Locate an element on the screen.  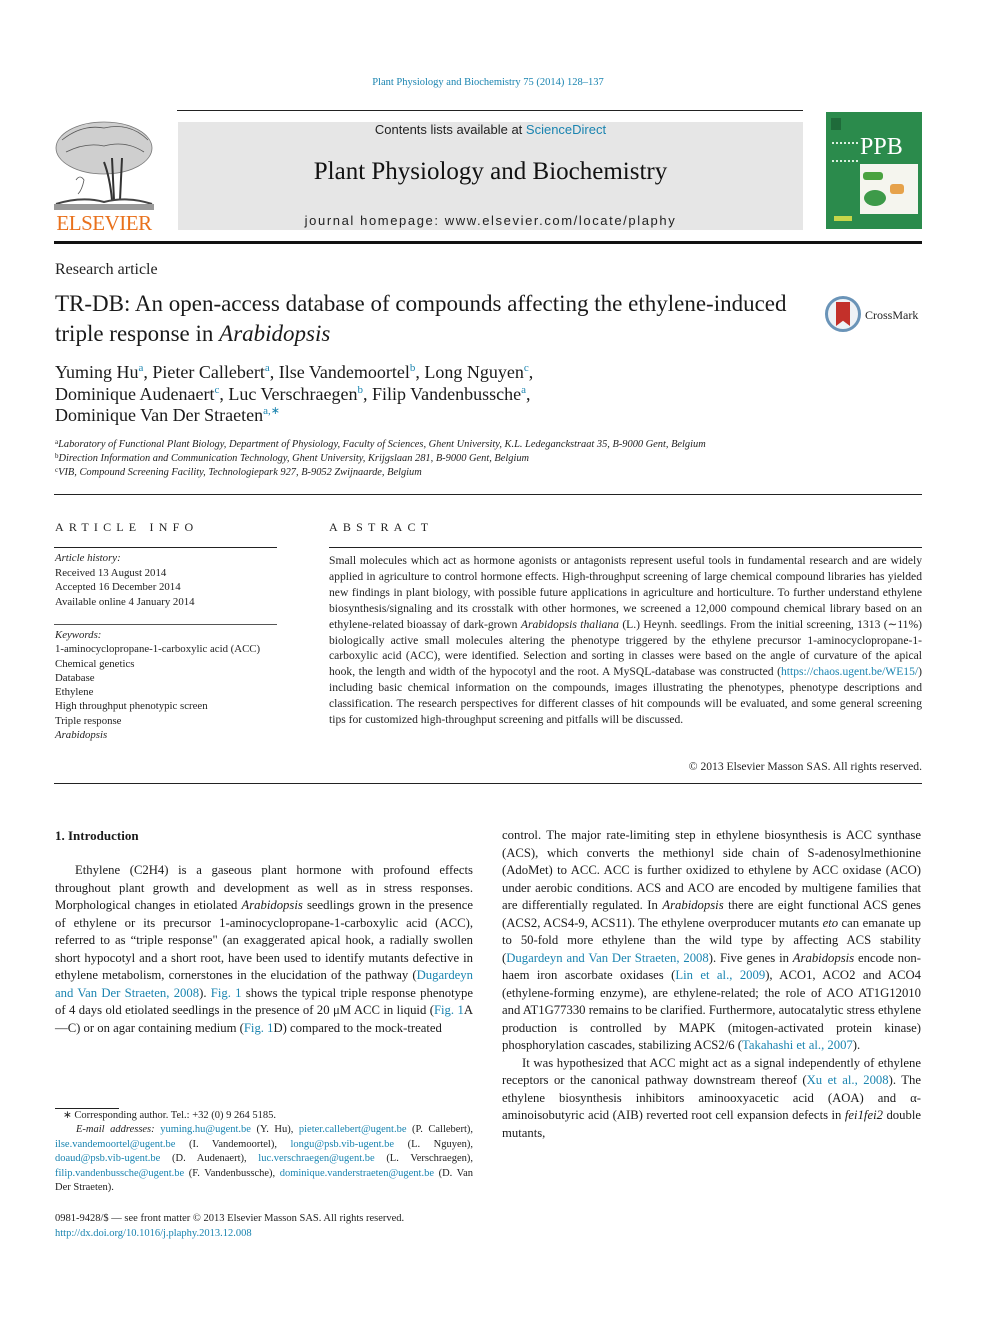
email-link: ilse.vandemoortel@ugent.be is located at coordinates (115, 1144).